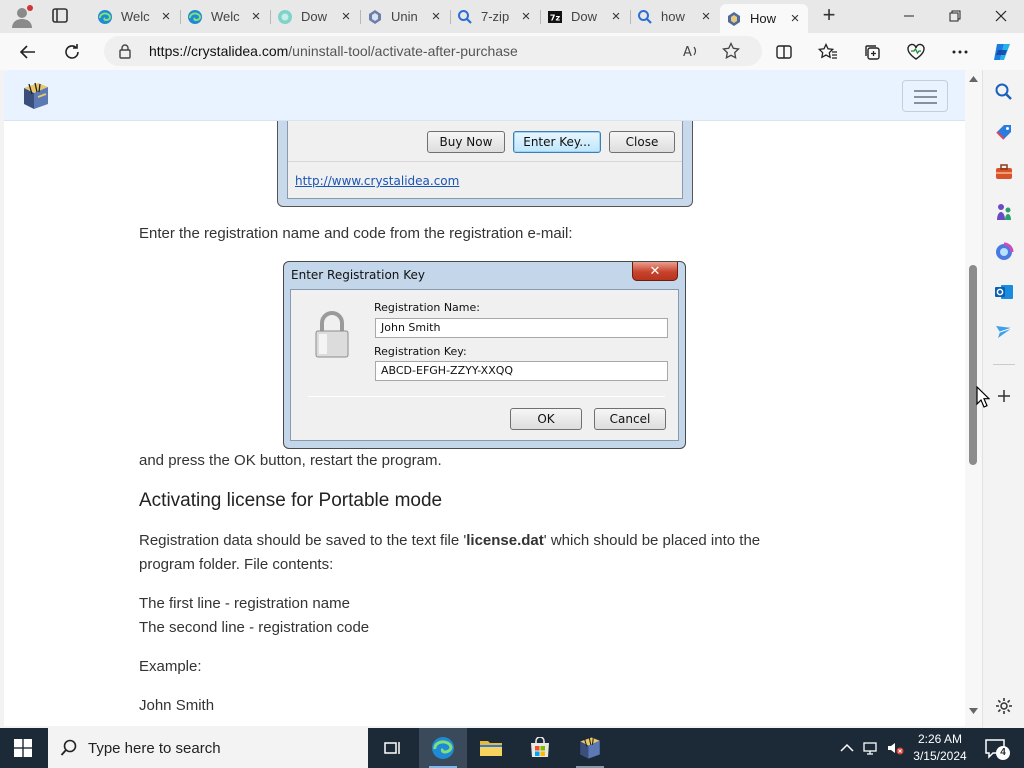 Image resolution: width=1024 pixels, height=768 pixels. I want to click on dialog-close-icon: ✕, so click(655, 271).